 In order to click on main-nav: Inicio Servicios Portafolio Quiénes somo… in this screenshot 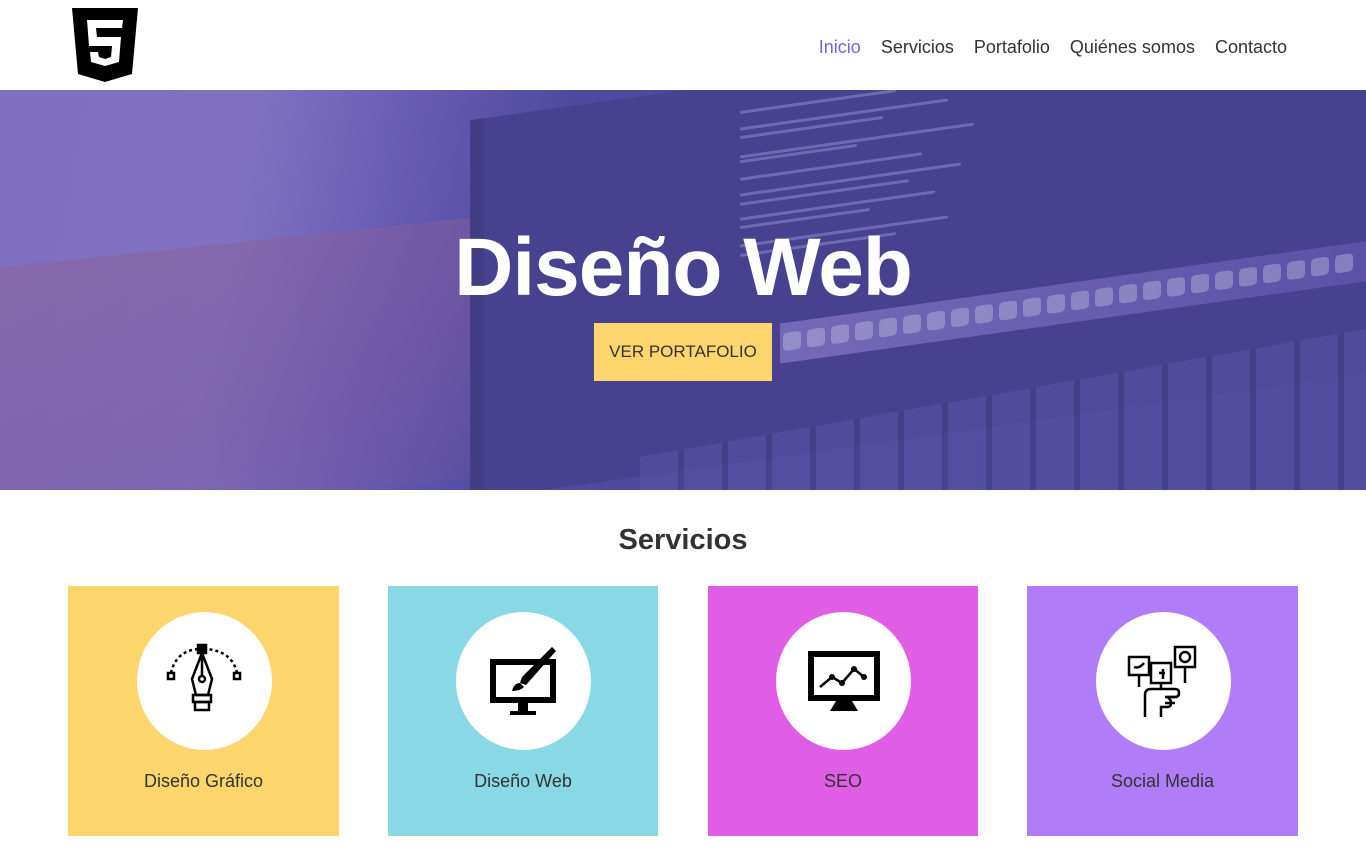, I will do `click(1053, 47)`.